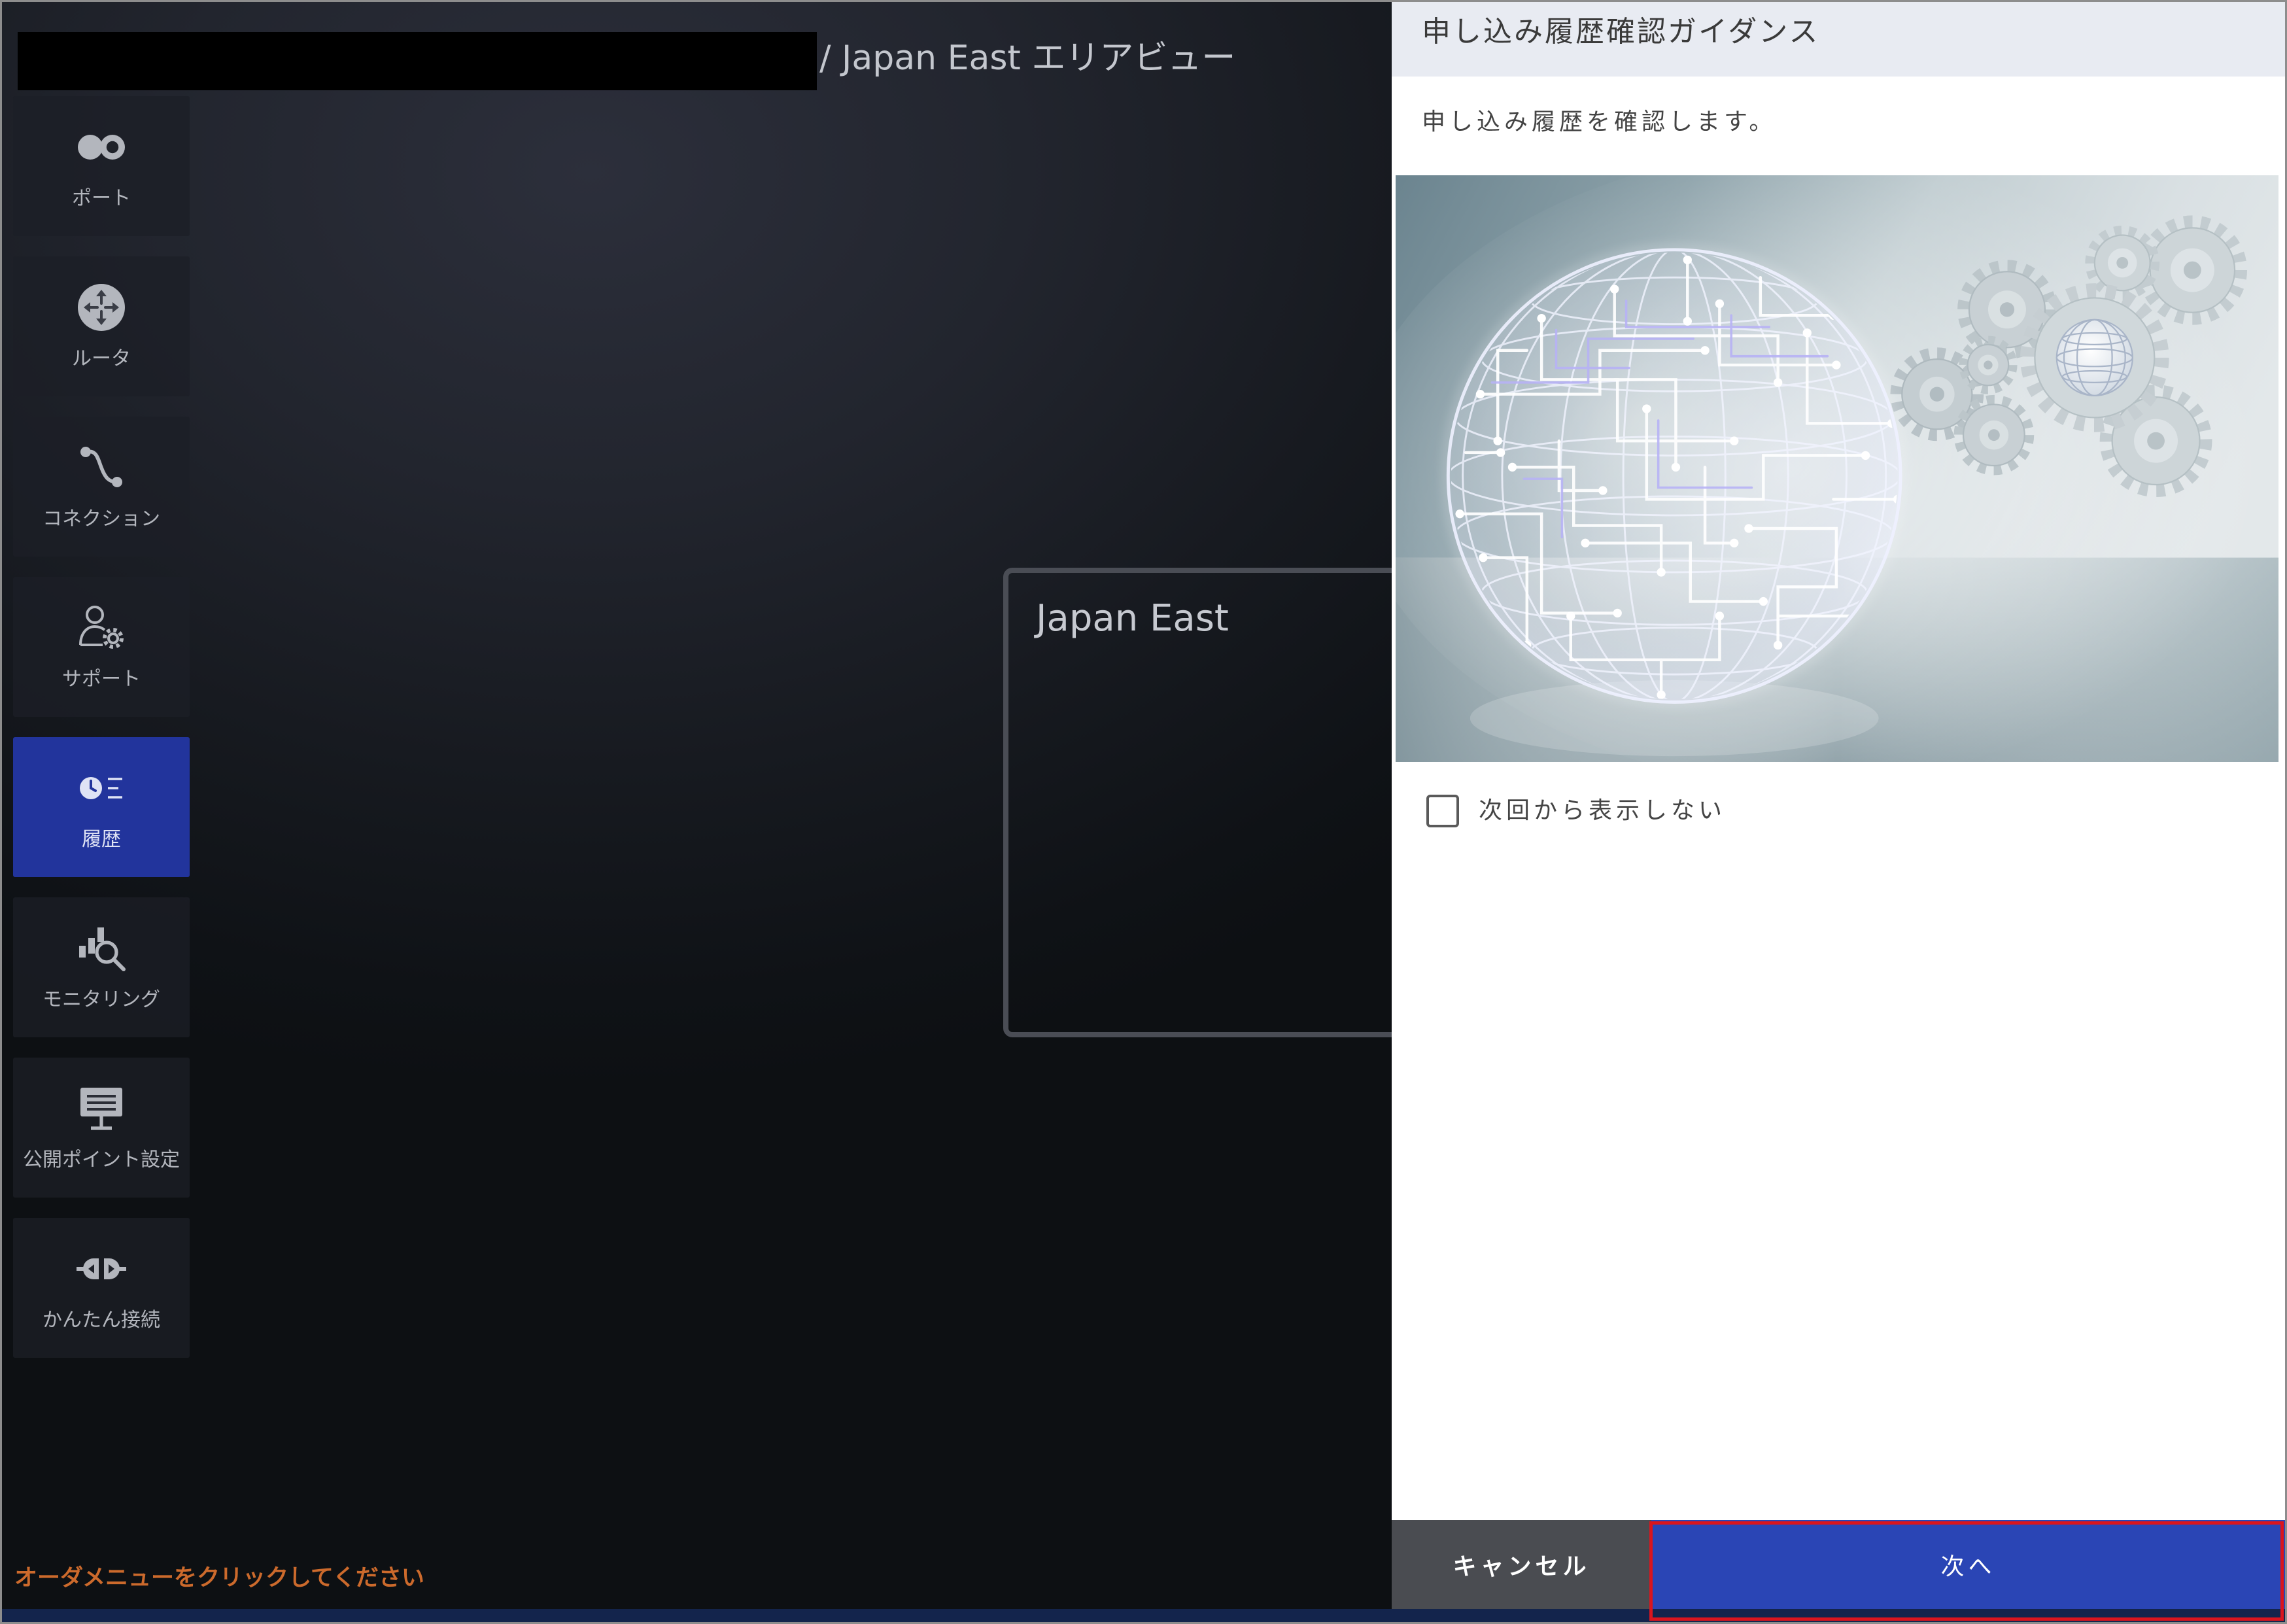 Image resolution: width=2287 pixels, height=1624 pixels. What do you see at coordinates (1132, 618) in the screenshot?
I see `region-label: Japan East` at bounding box center [1132, 618].